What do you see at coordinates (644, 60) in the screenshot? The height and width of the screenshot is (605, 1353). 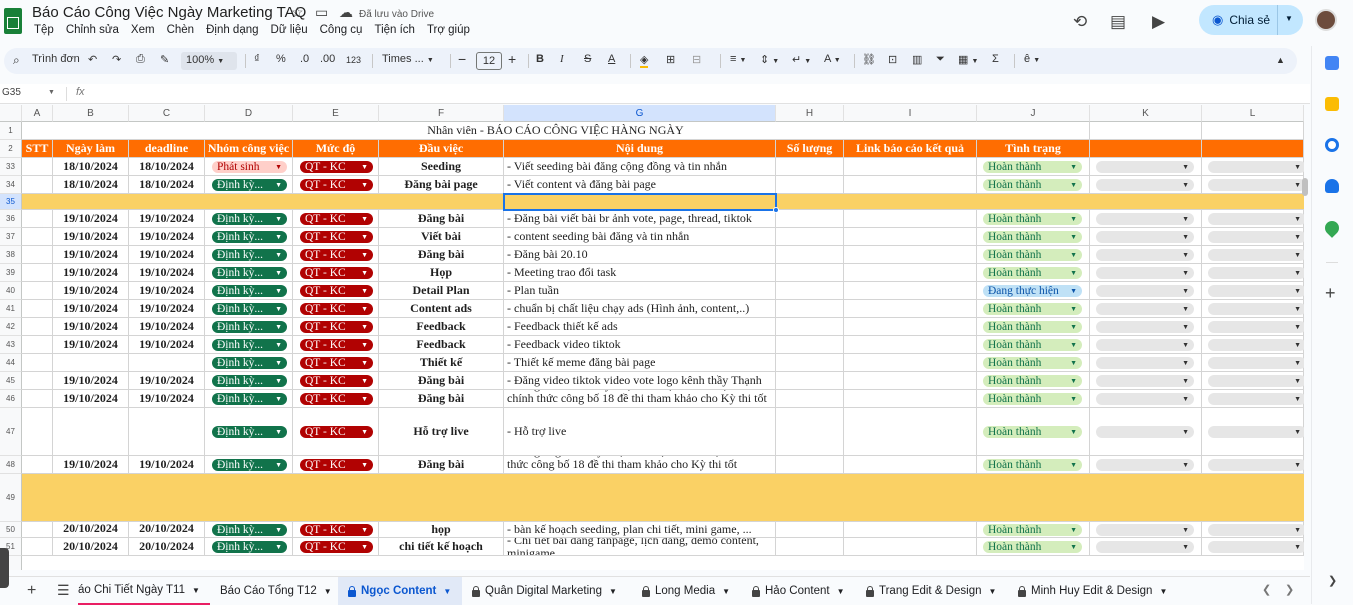 I see `fill-color-icon: ◈` at bounding box center [644, 60].